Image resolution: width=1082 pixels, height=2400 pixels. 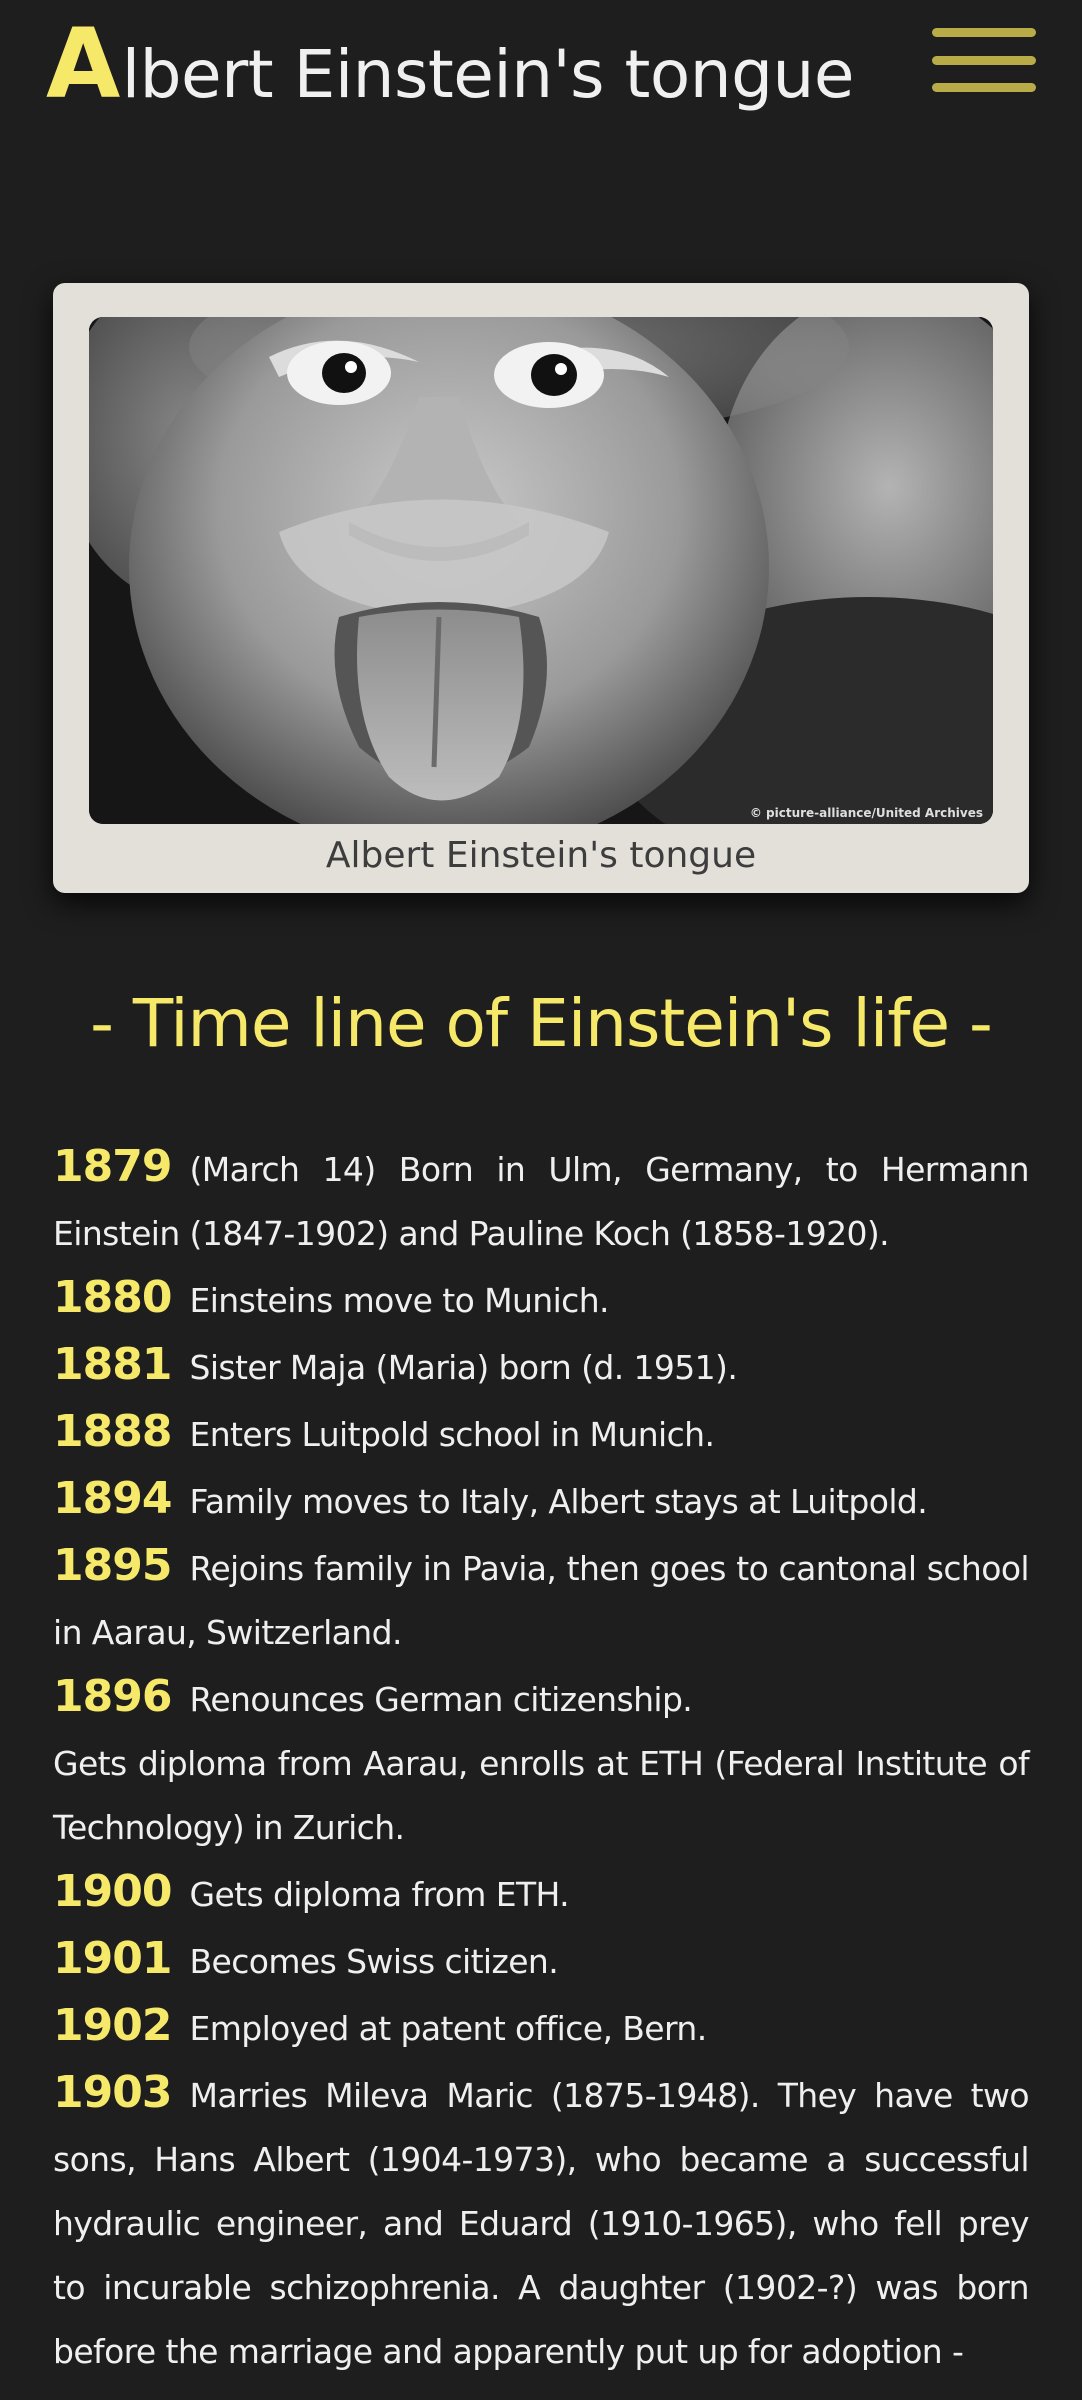 What do you see at coordinates (112, 1958) in the screenshot?
I see `timeline-year: 1901` at bounding box center [112, 1958].